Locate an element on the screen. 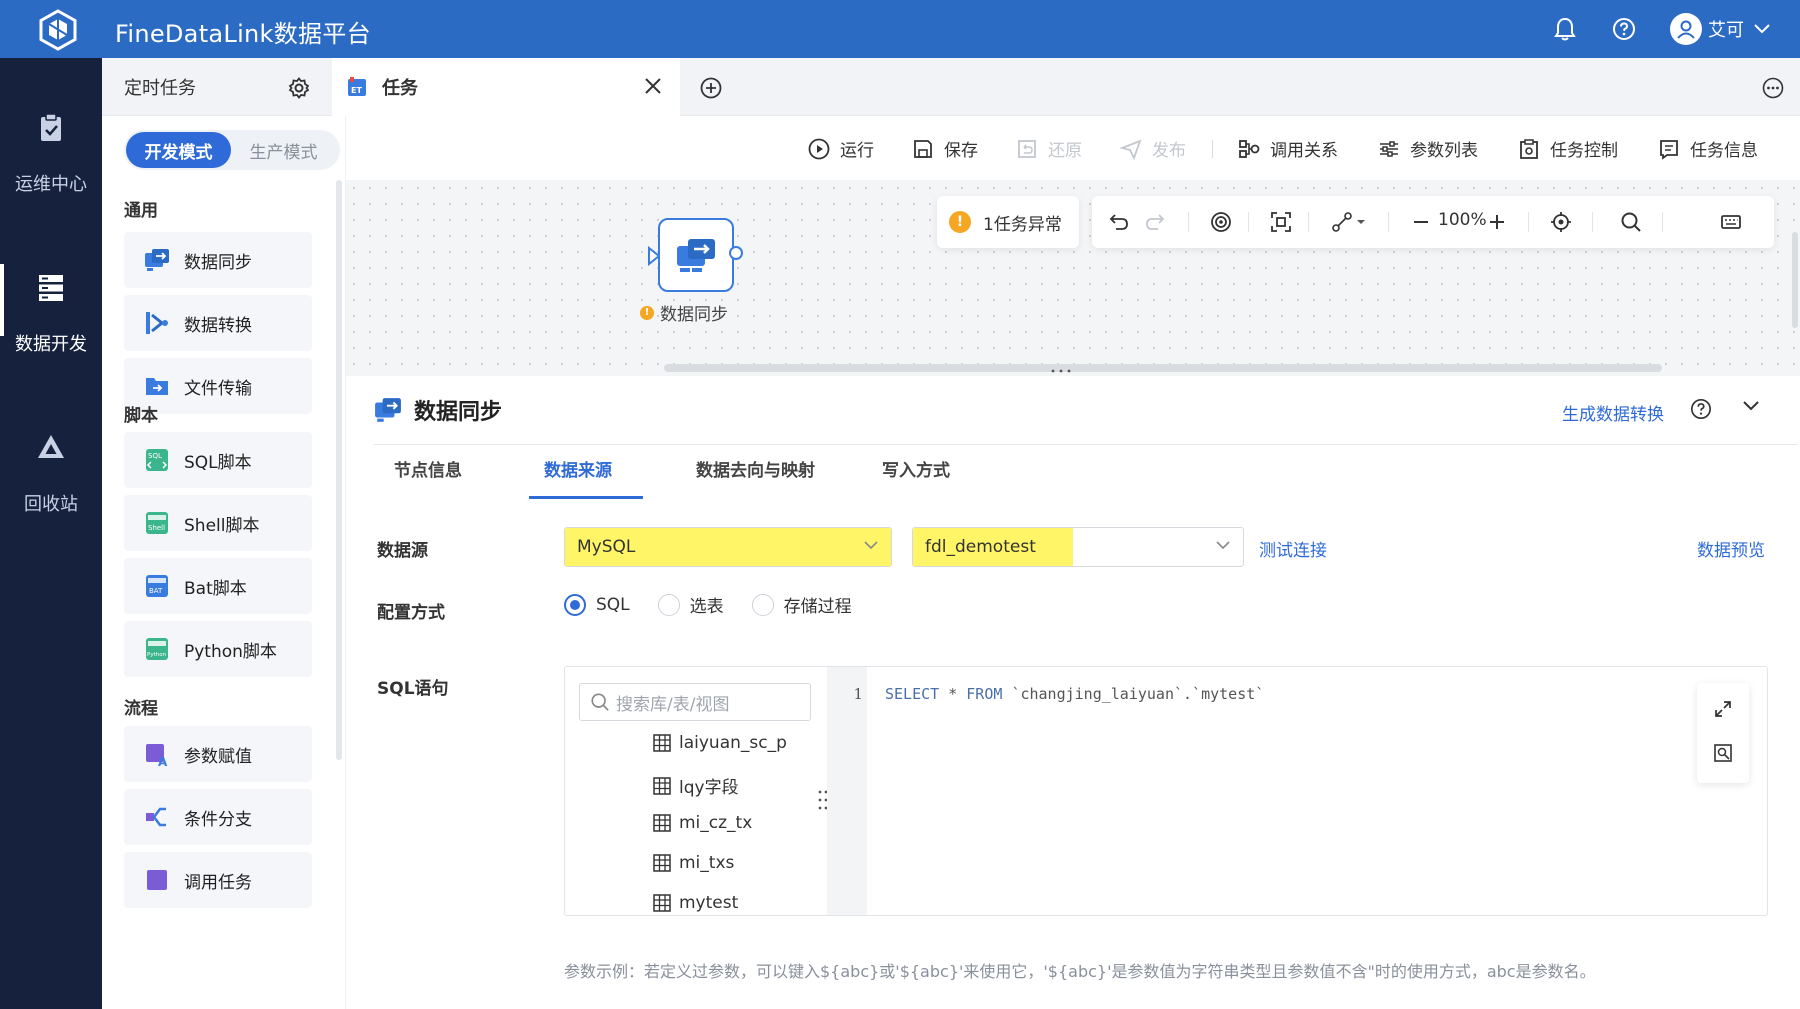  shell-script-icon: Shell is located at coordinates (157, 523).